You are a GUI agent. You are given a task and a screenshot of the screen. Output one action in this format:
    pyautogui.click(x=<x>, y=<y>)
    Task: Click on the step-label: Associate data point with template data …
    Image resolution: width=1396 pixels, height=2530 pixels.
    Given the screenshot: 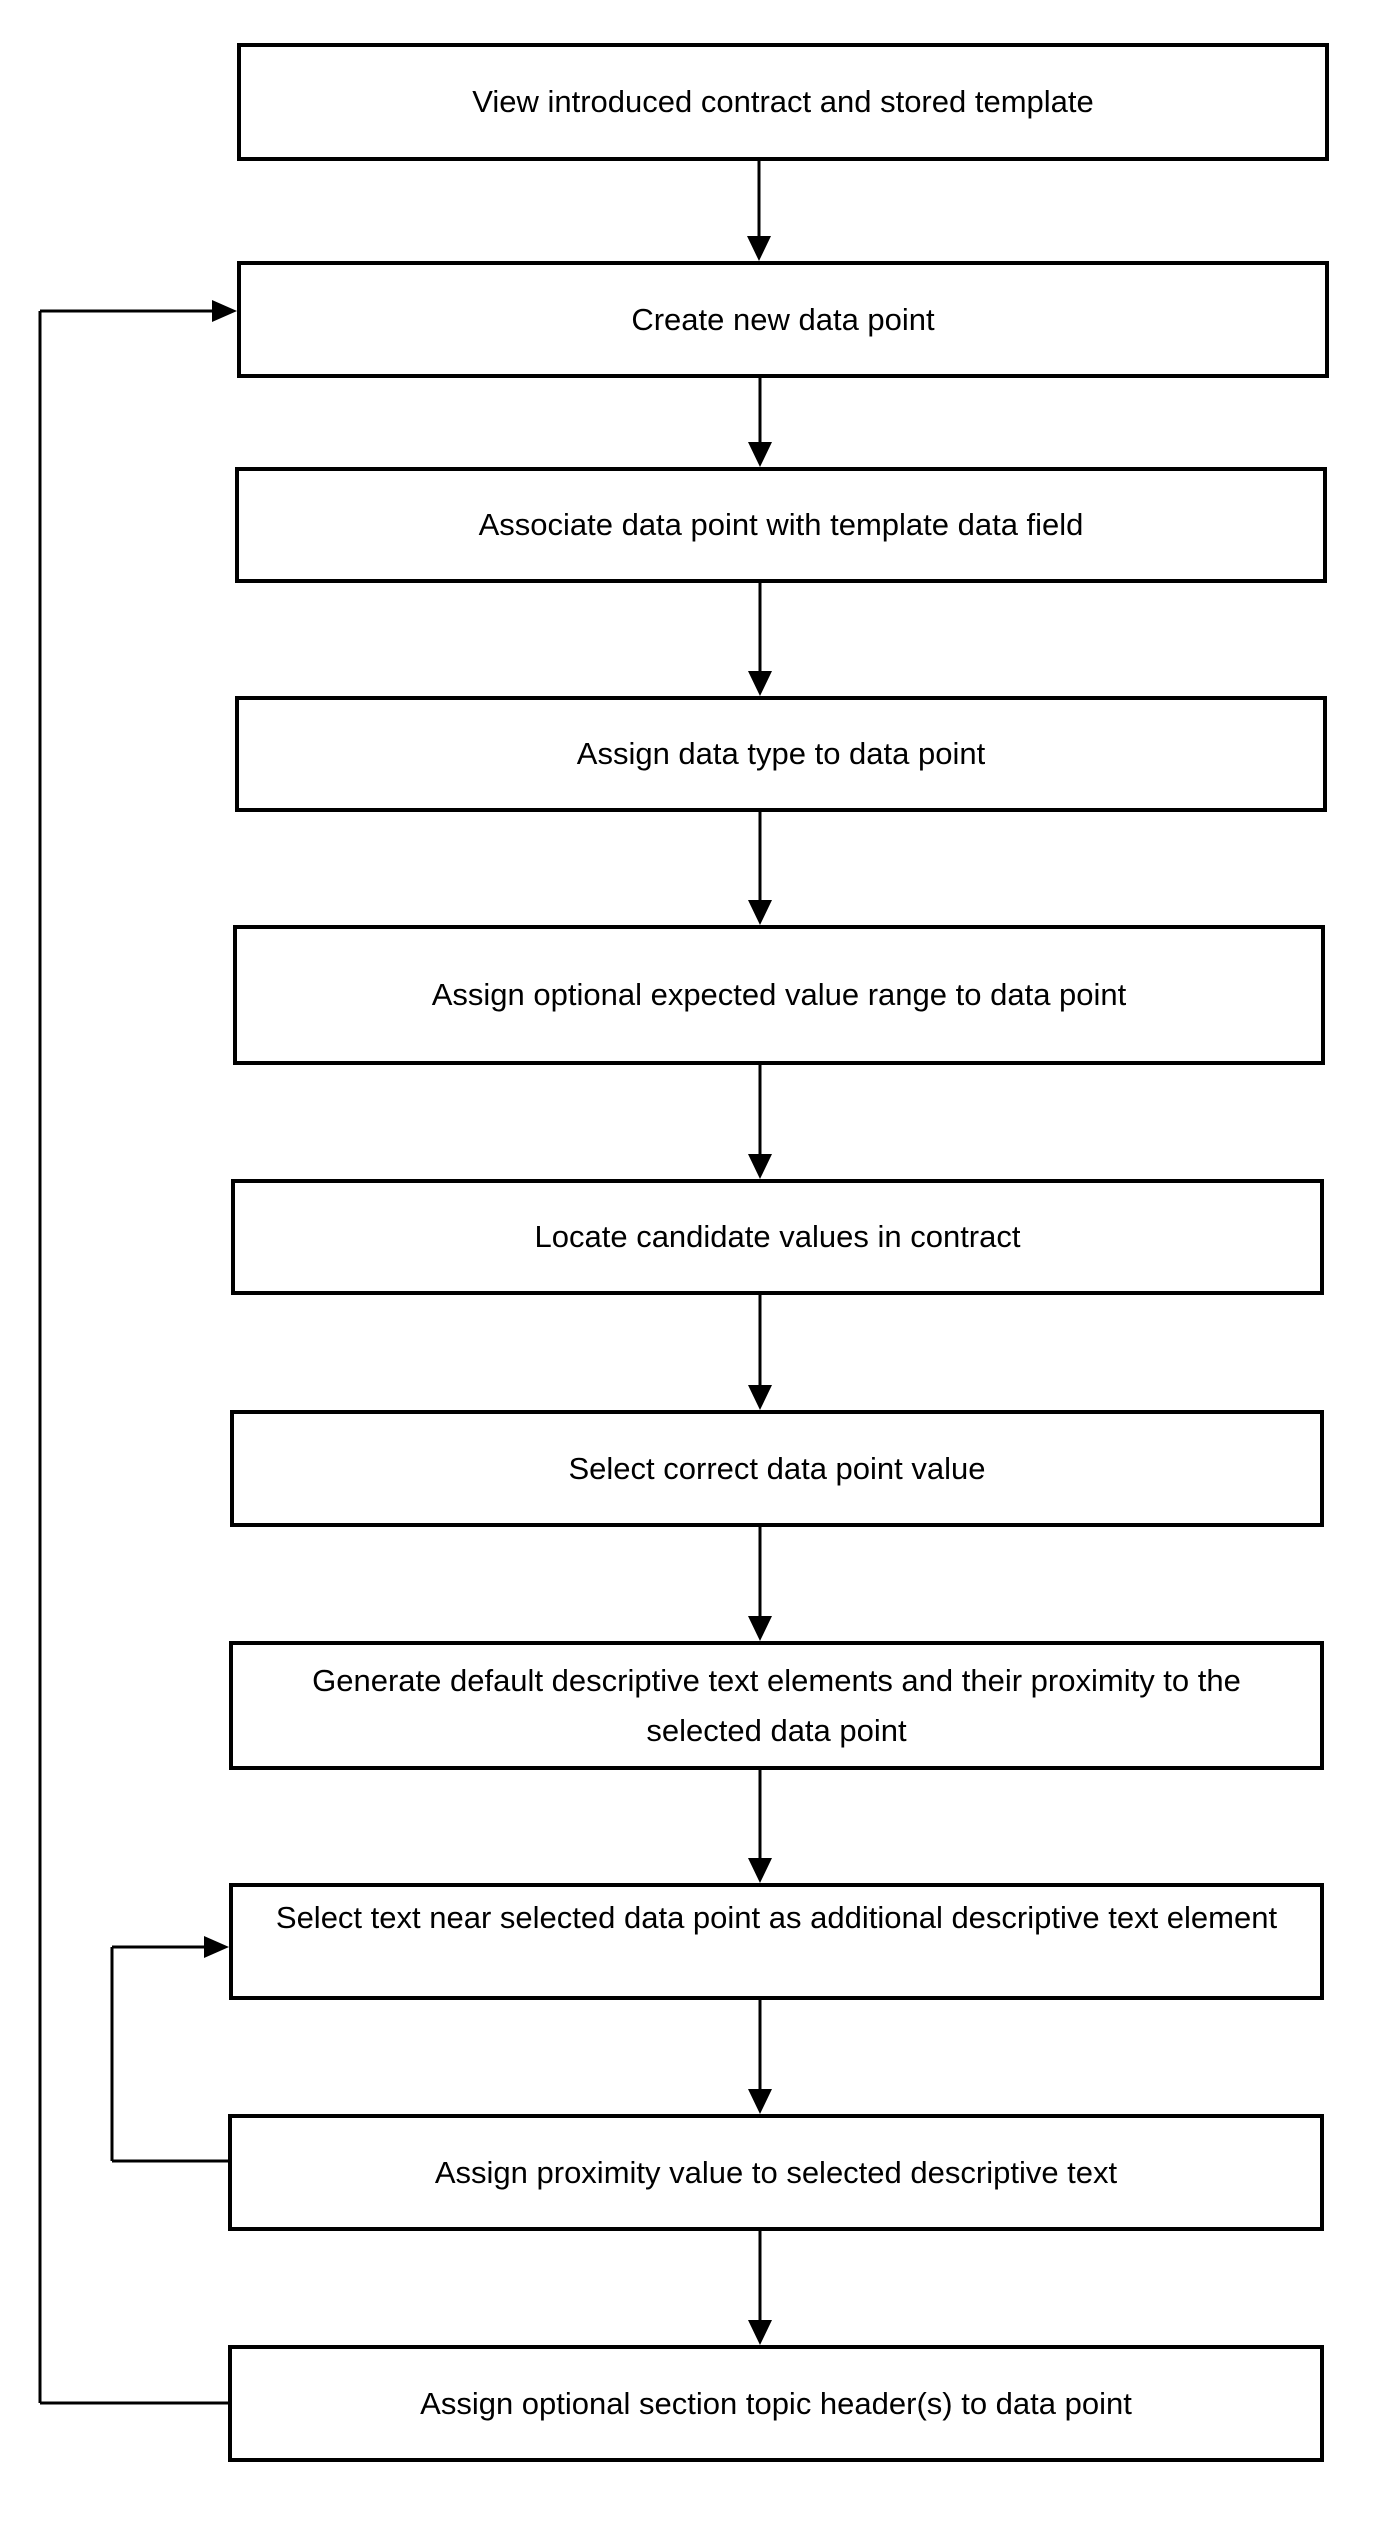 What is the action you would take?
    pyautogui.click(x=781, y=524)
    